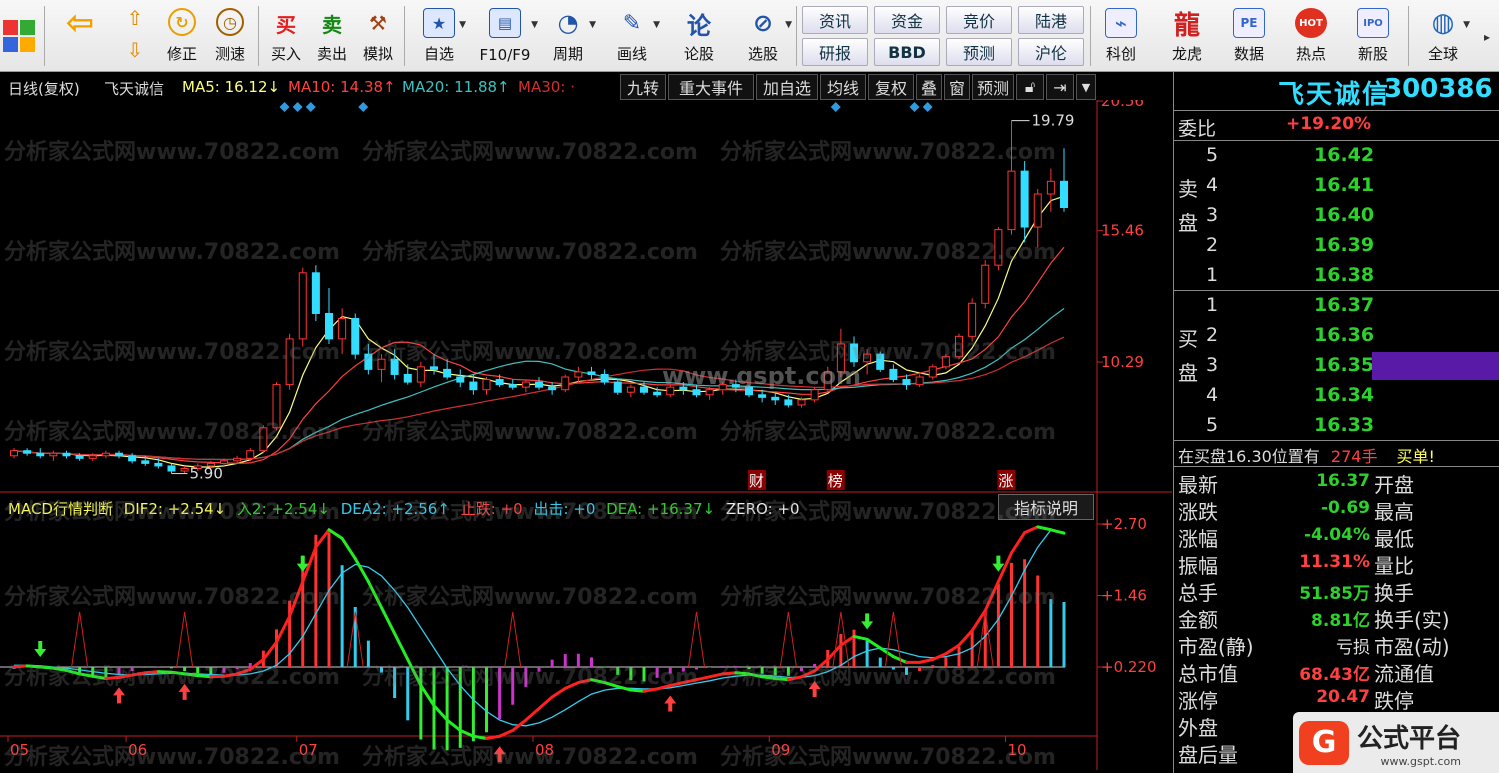 The image size is (1499, 773). Describe the element at coordinates (1344, 425) in the screenshot. I see `buy_side-level-price: 16.33` at that location.